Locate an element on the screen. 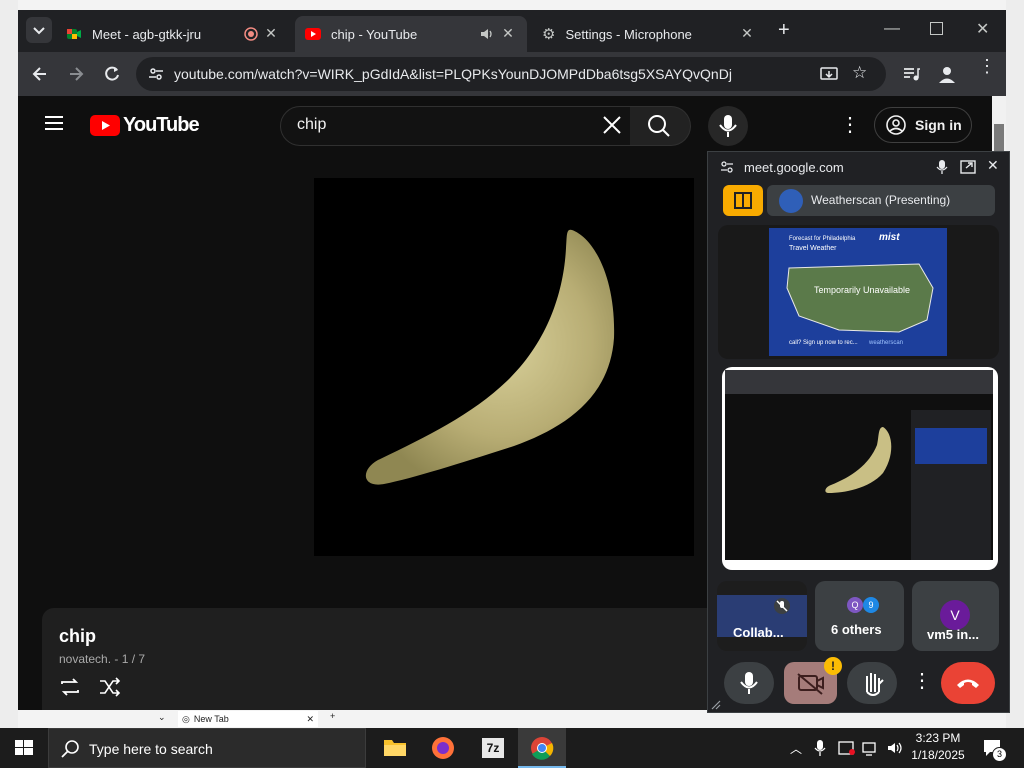  tab-youtube-close-icon: ✕ is located at coordinates (508, 33).